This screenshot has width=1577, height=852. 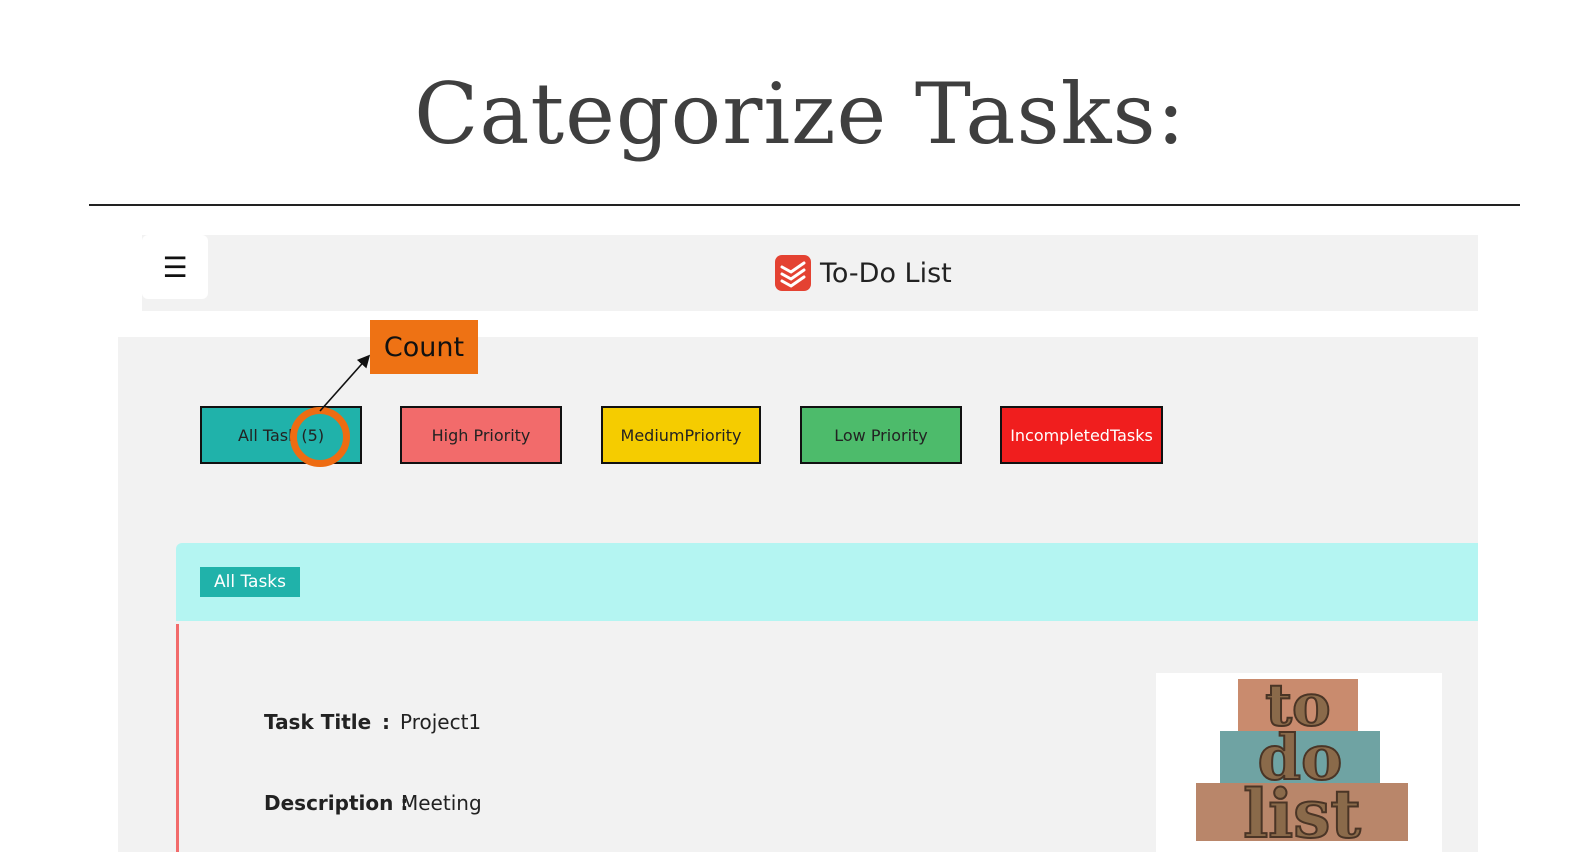 I want to click on title-divider, so click(x=804, y=205).